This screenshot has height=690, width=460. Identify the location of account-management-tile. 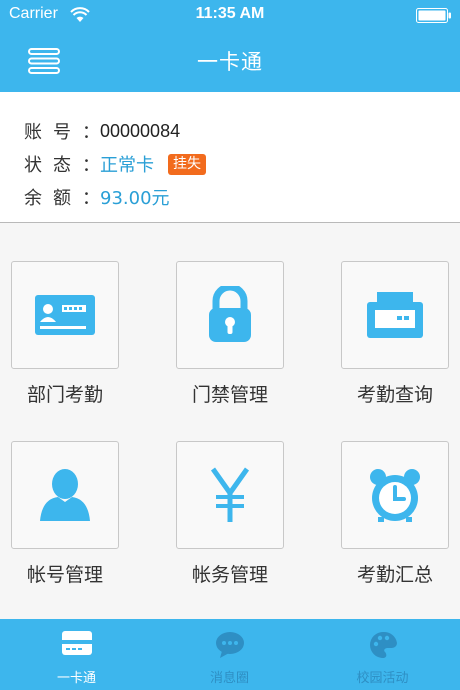
(65, 495).